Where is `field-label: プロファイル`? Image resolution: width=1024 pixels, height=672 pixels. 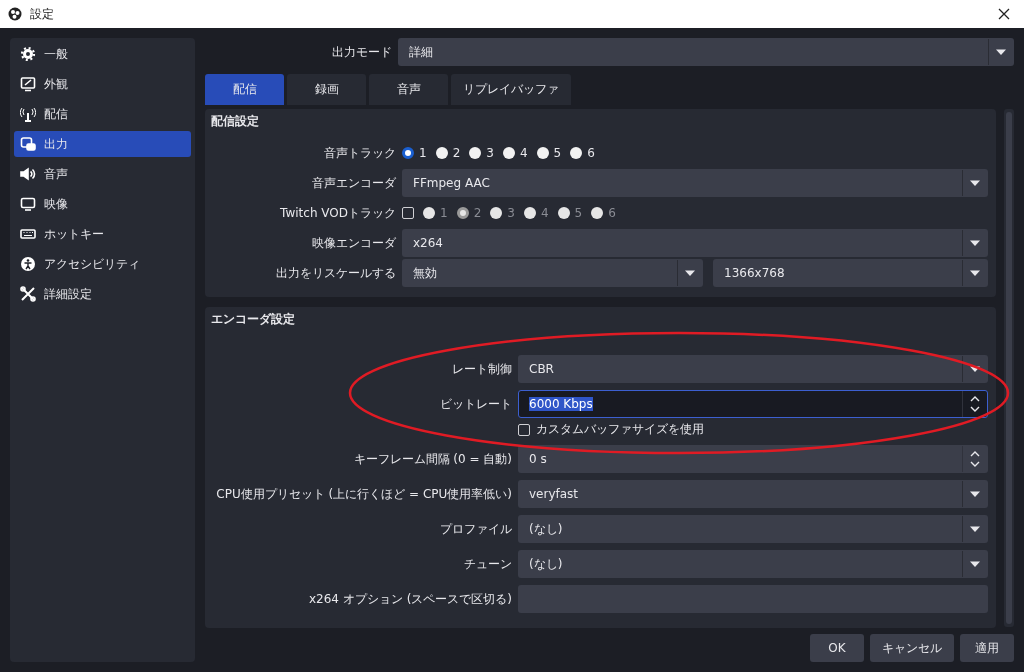 field-label: プロファイル is located at coordinates (475, 529).